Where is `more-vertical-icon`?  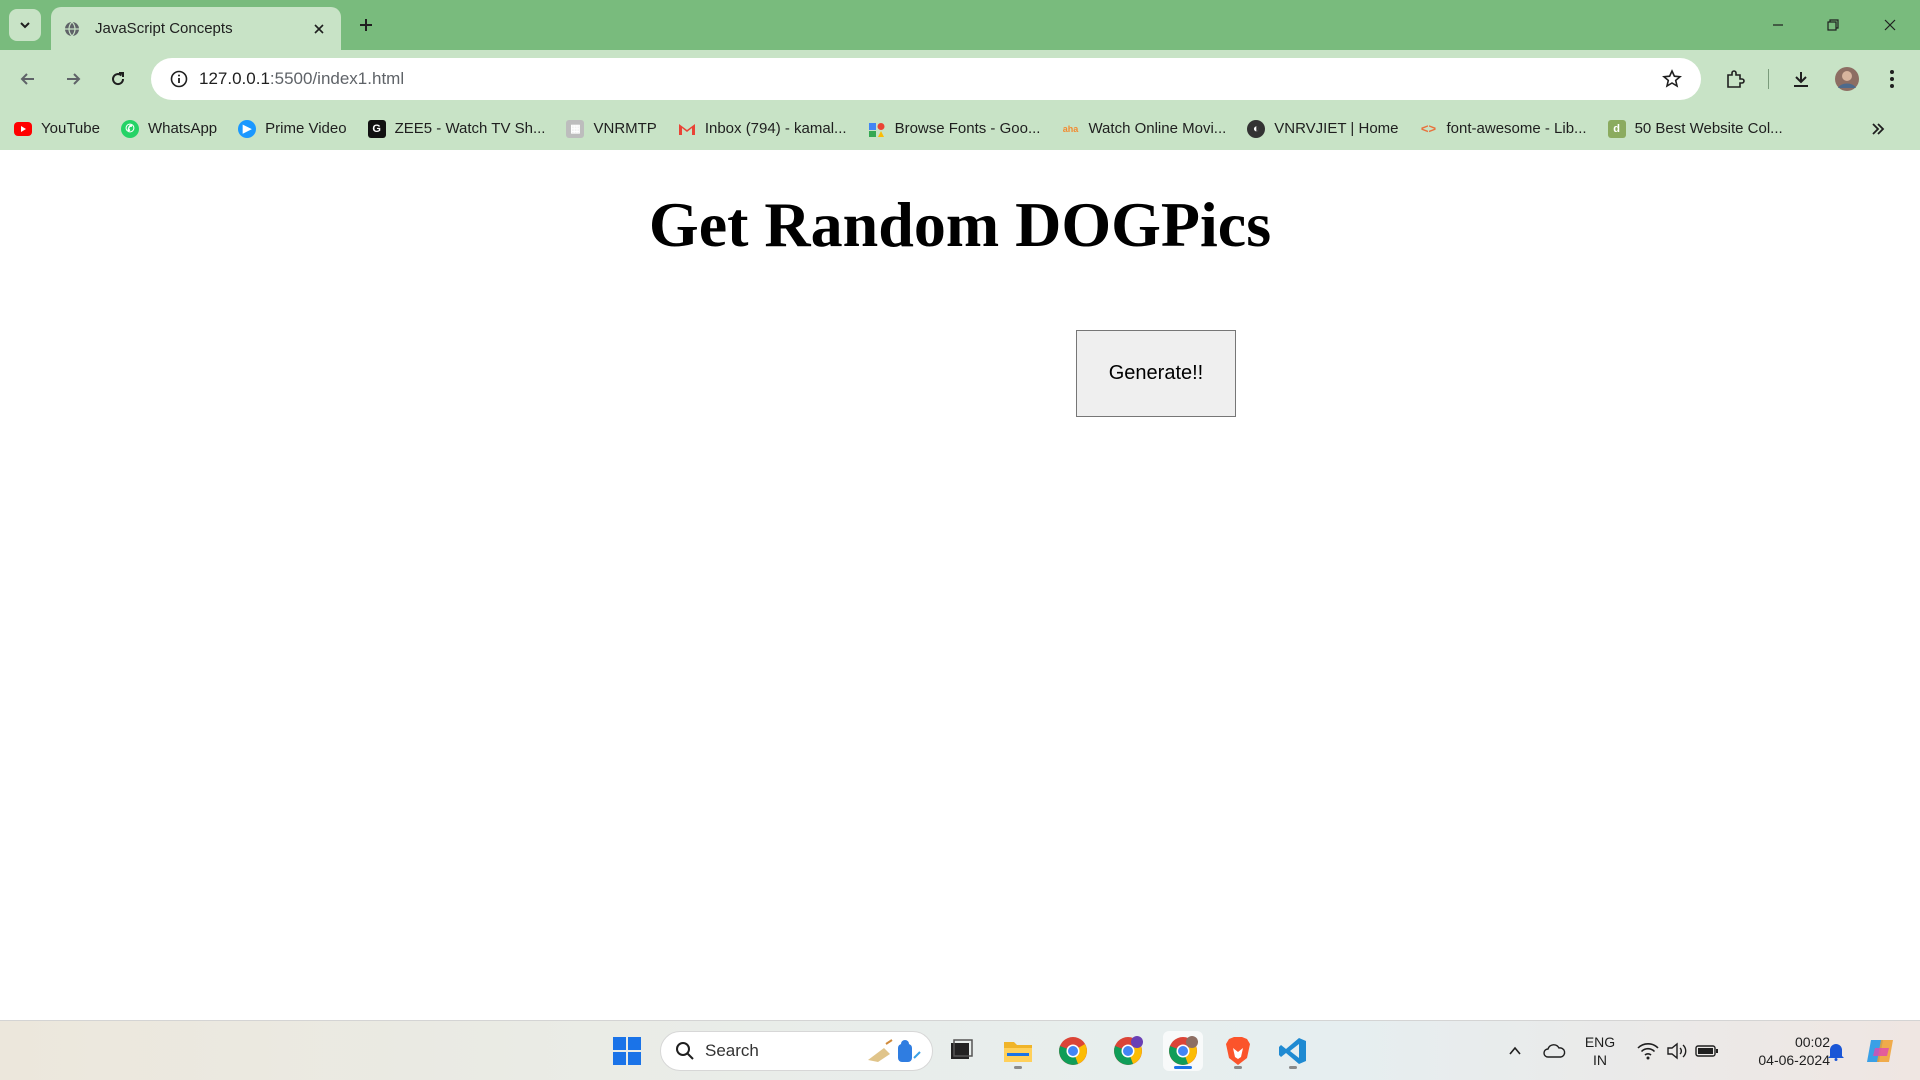
more-vertical-icon is located at coordinates (1892, 79).